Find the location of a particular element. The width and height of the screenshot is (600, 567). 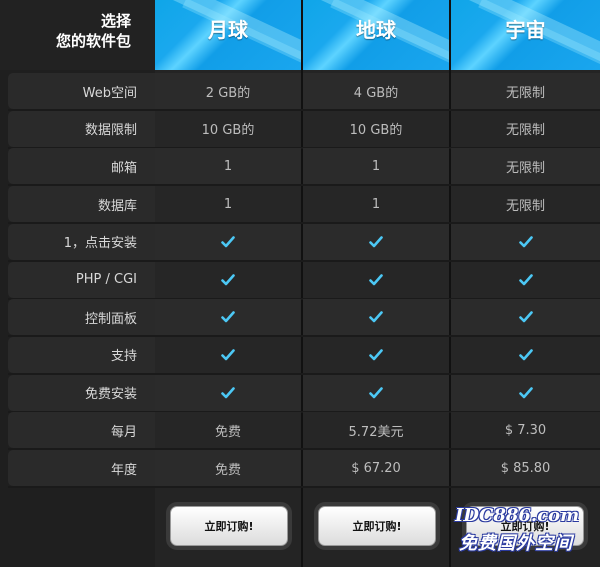

feature-label: 每月 is located at coordinates (81, 430).